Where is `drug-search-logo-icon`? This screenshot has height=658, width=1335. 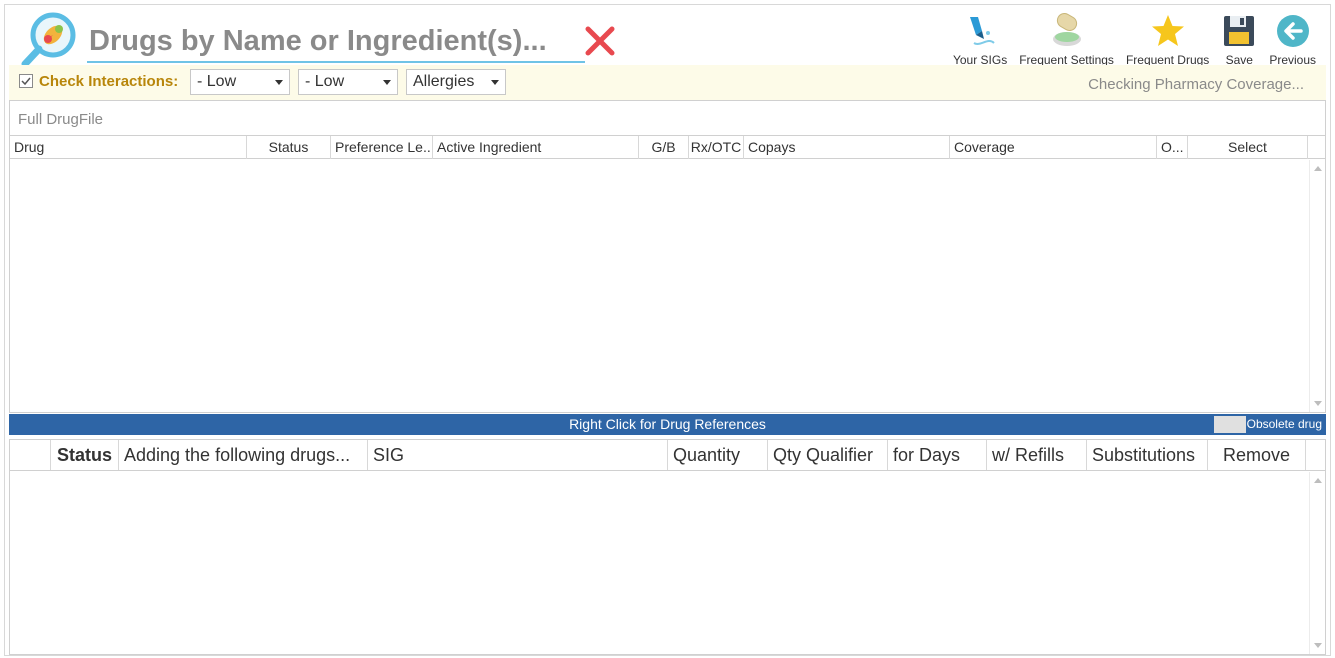 drug-search-logo-icon is located at coordinates (48, 40).